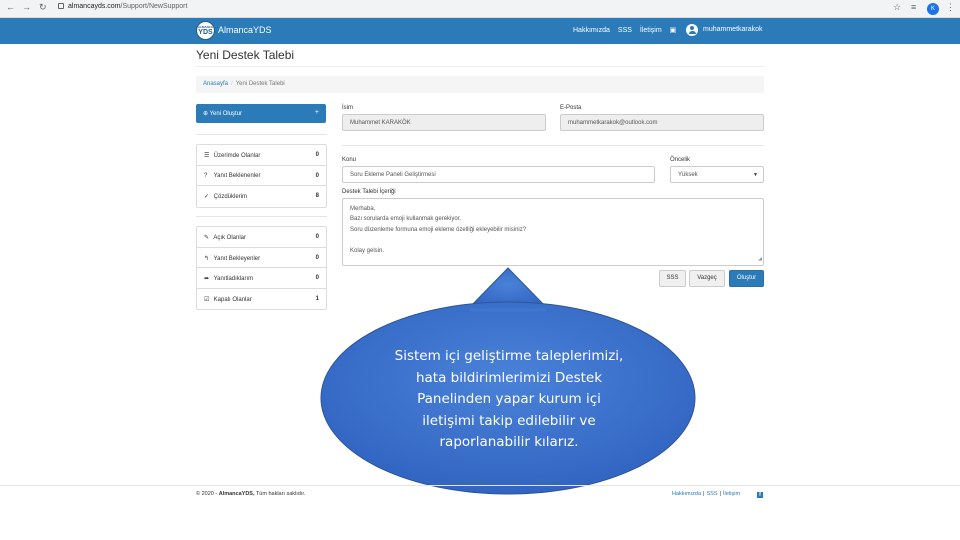 The height and width of the screenshot is (540, 960). What do you see at coordinates (367, 250) in the screenshot?
I see `content-line: Kolay gelsin.` at bounding box center [367, 250].